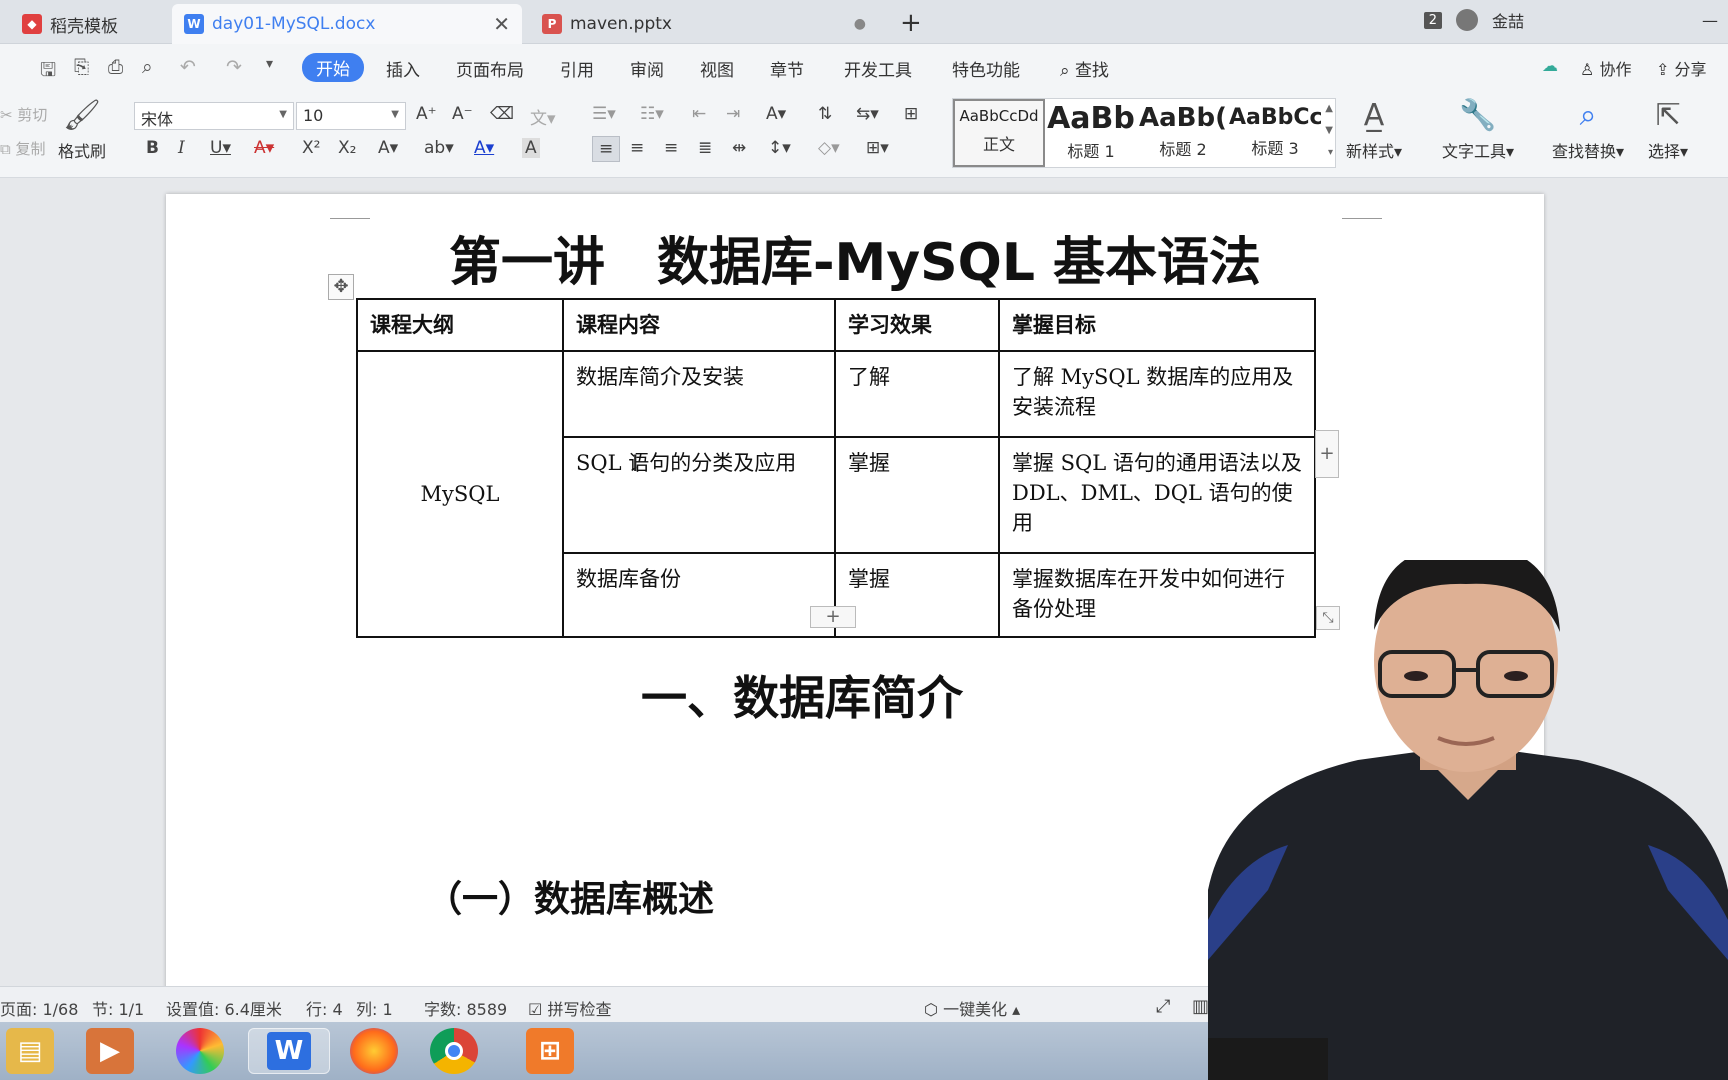 Image resolution: width=1728 pixels, height=1080 pixels. I want to click on add-column-button: +, so click(1327, 454).